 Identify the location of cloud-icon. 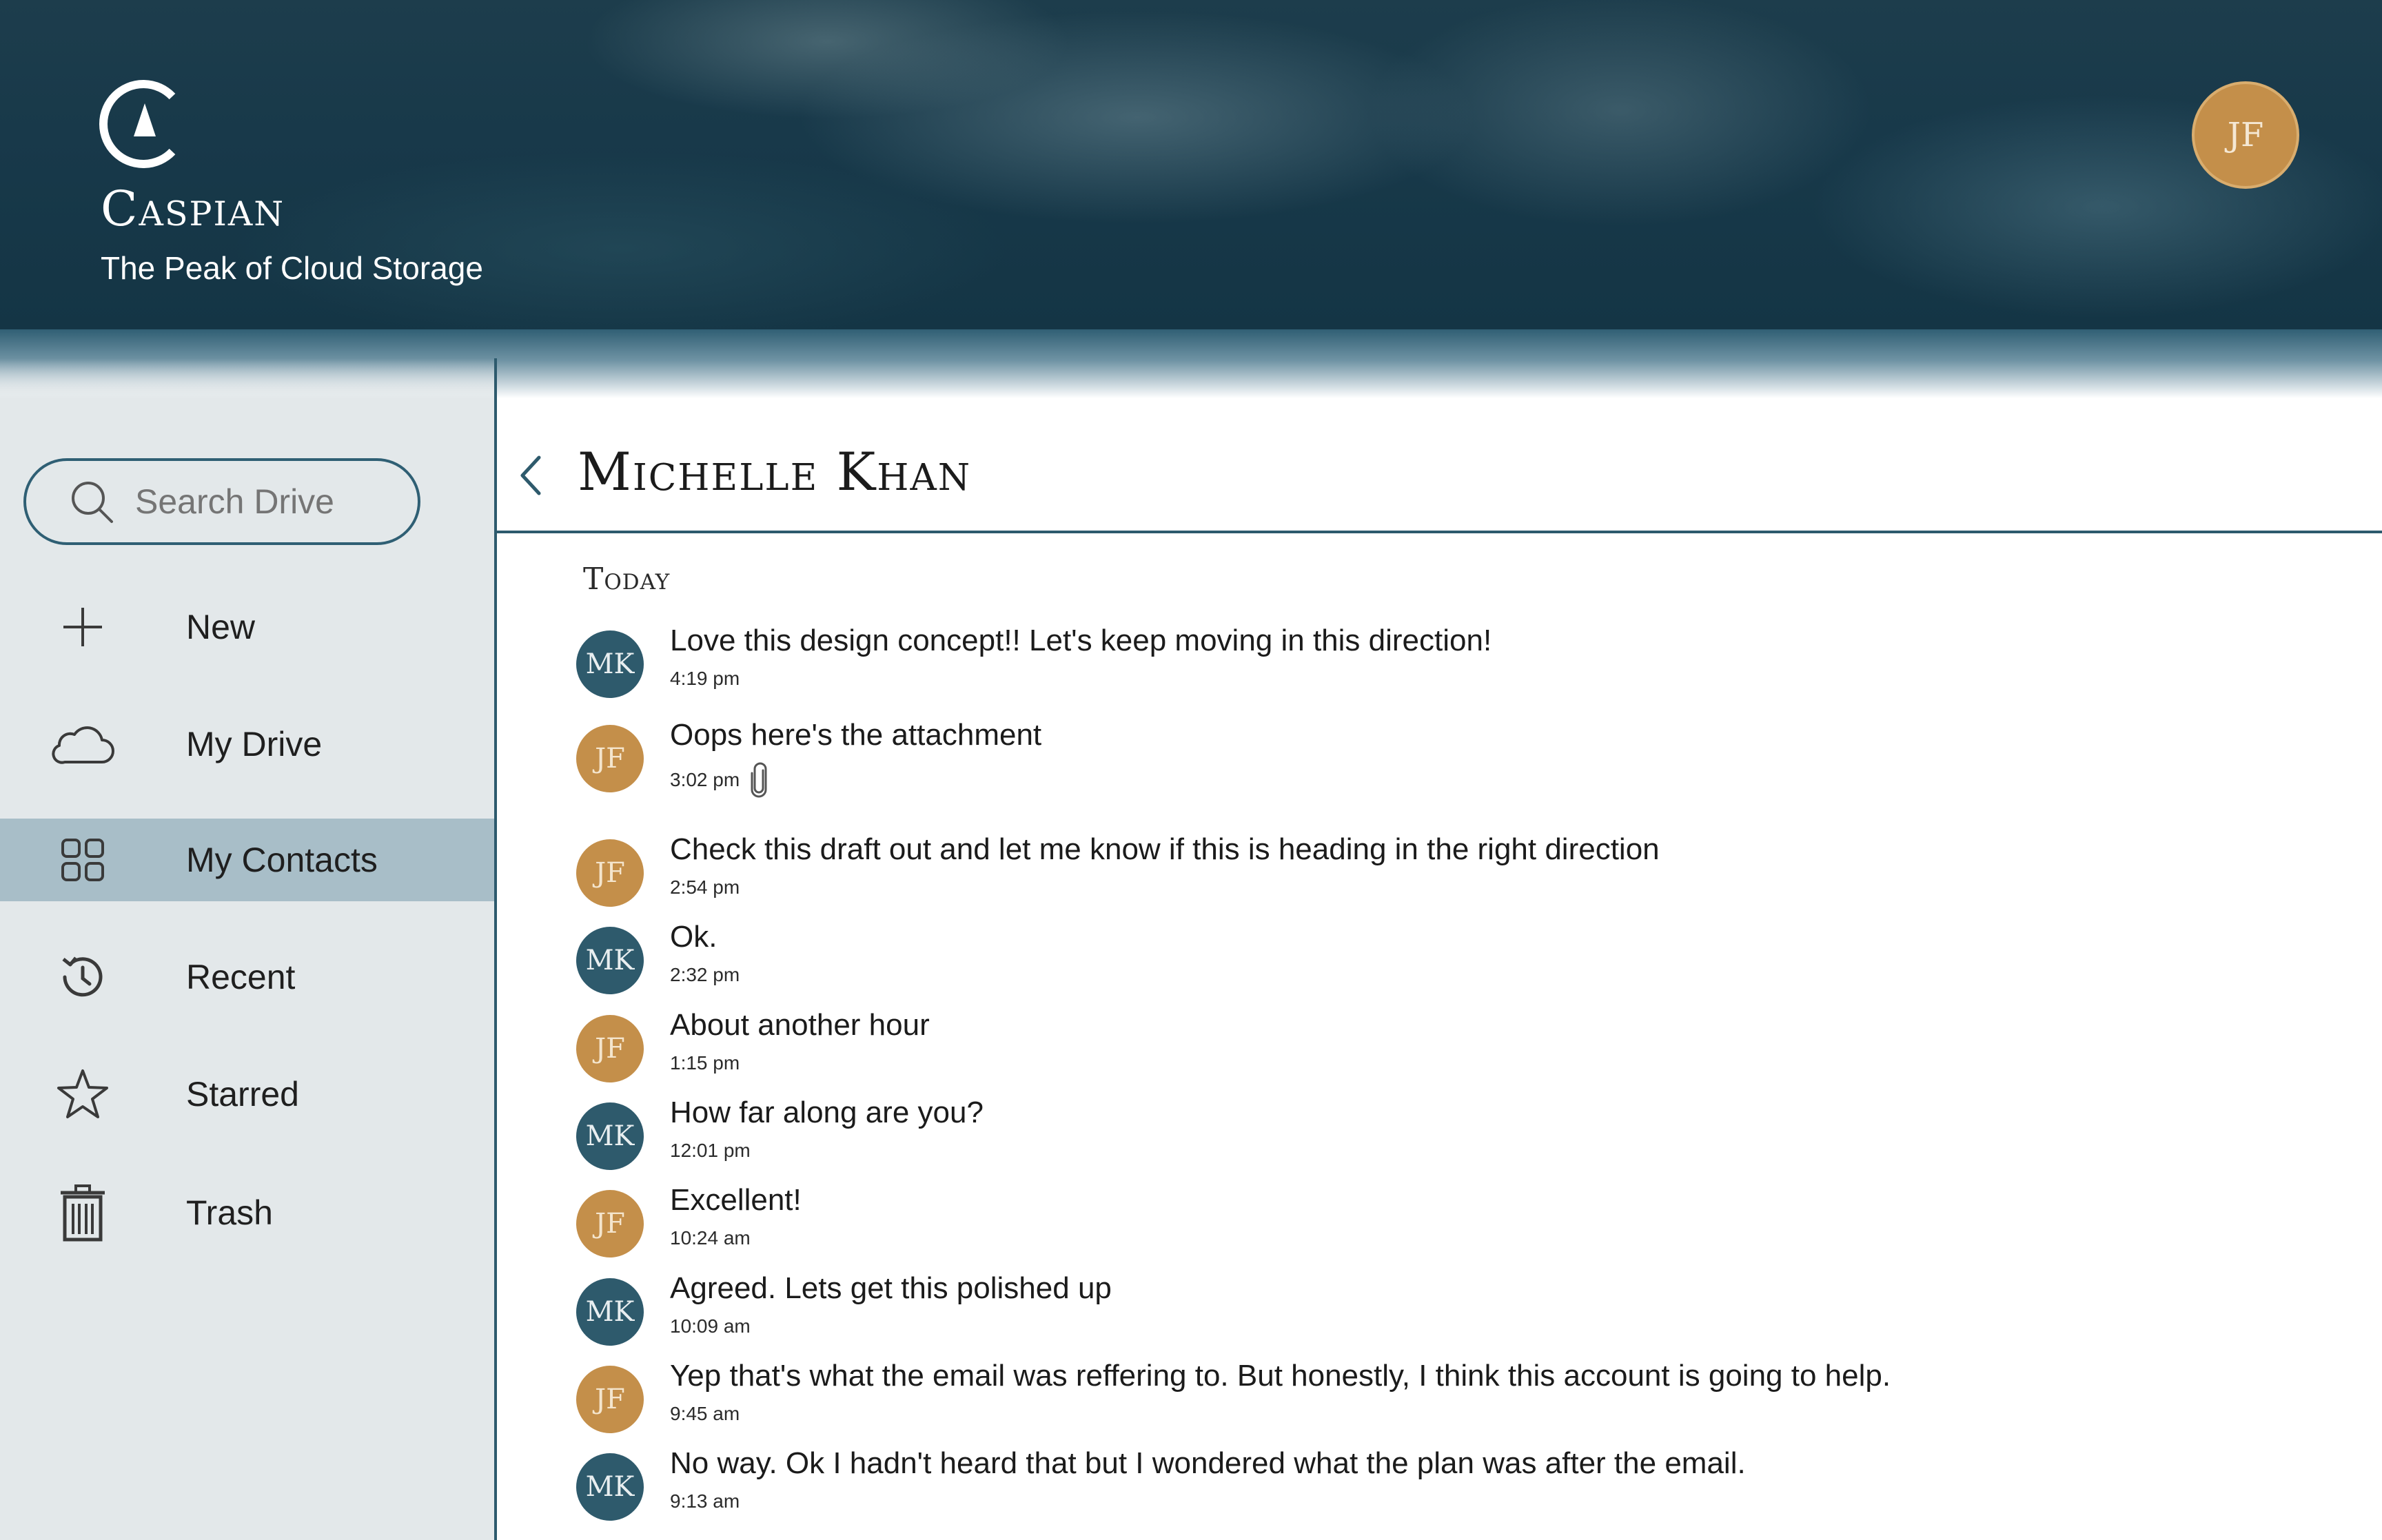
(82, 744).